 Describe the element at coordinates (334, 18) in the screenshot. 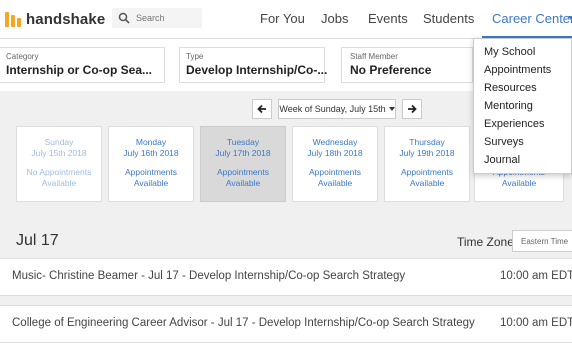

I see `nav-jobs: Jobs` at that location.